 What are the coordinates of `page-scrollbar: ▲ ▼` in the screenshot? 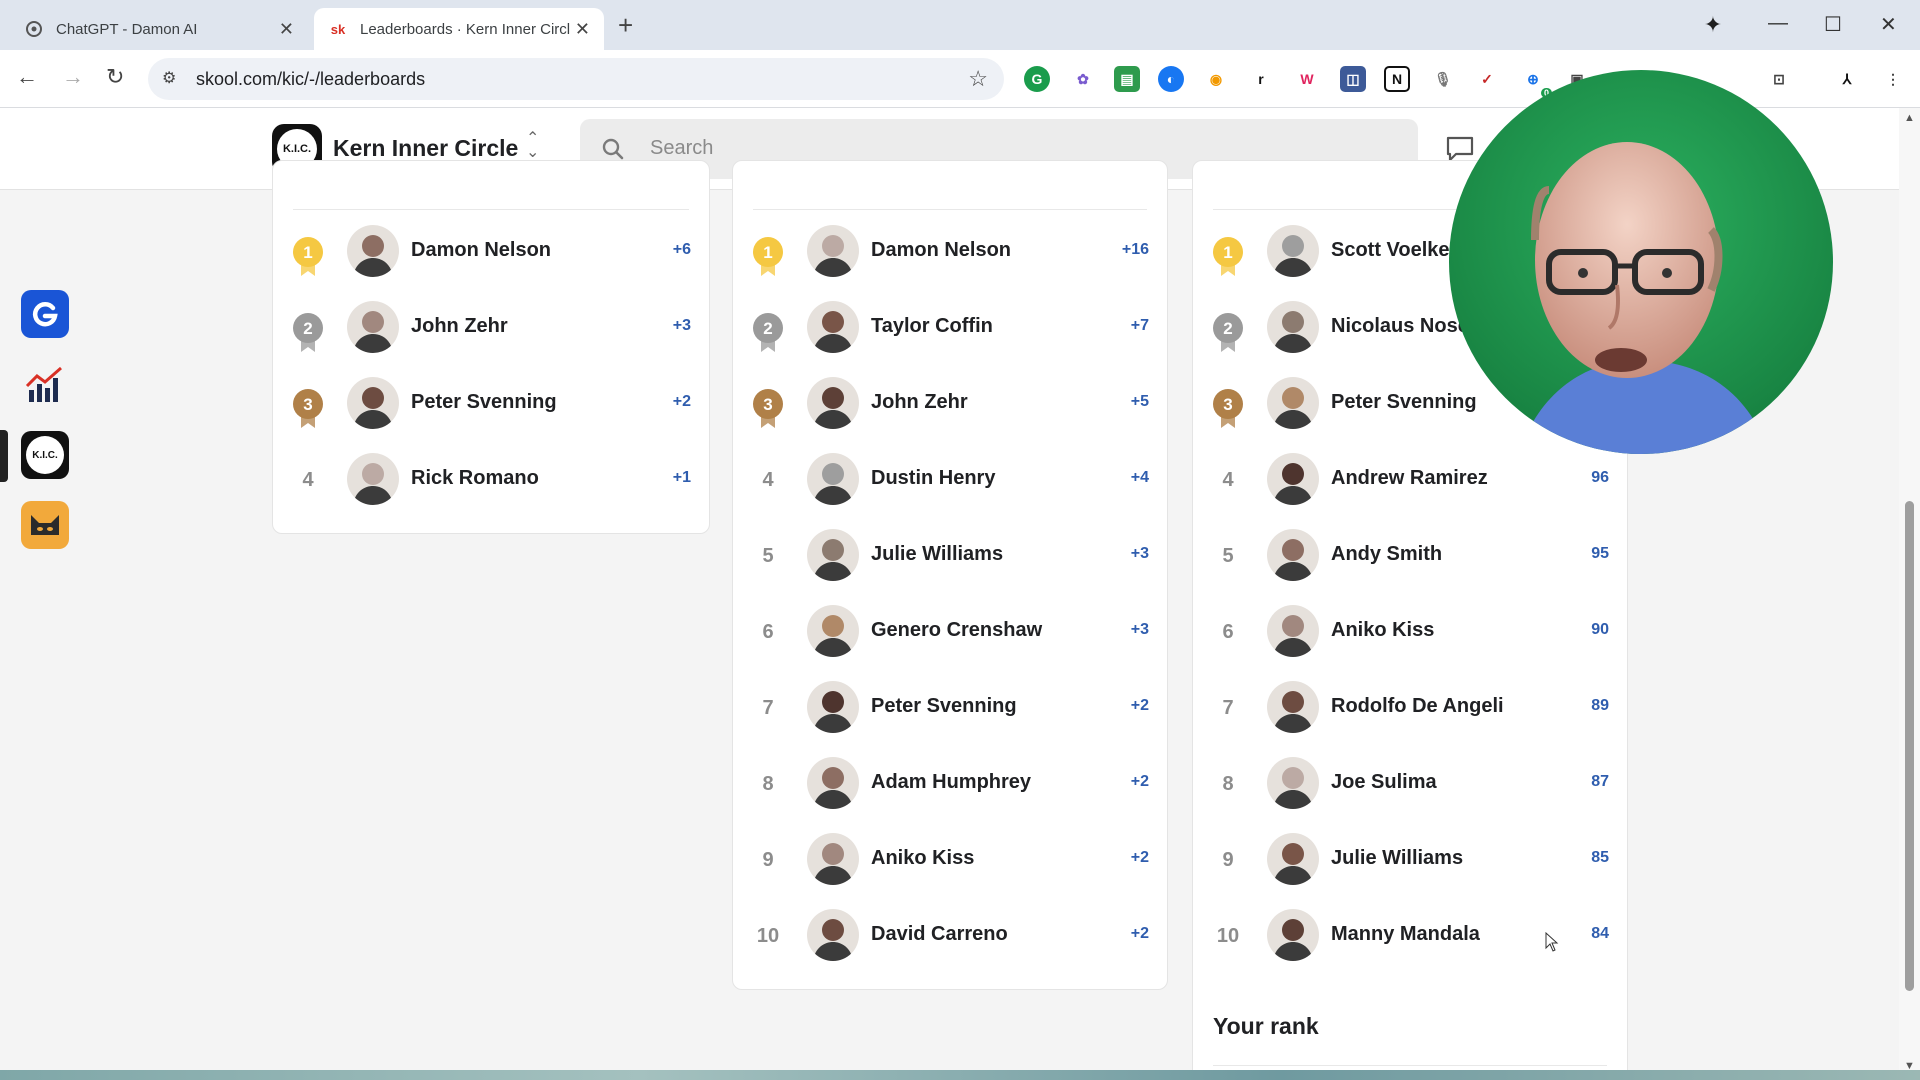 It's located at (1909, 593).